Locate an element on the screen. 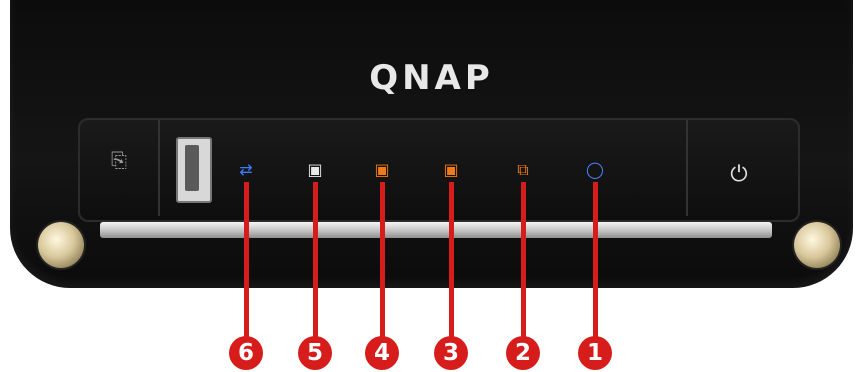 This screenshot has width=863, height=372. thumb-screw-left is located at coordinates (61, 245).